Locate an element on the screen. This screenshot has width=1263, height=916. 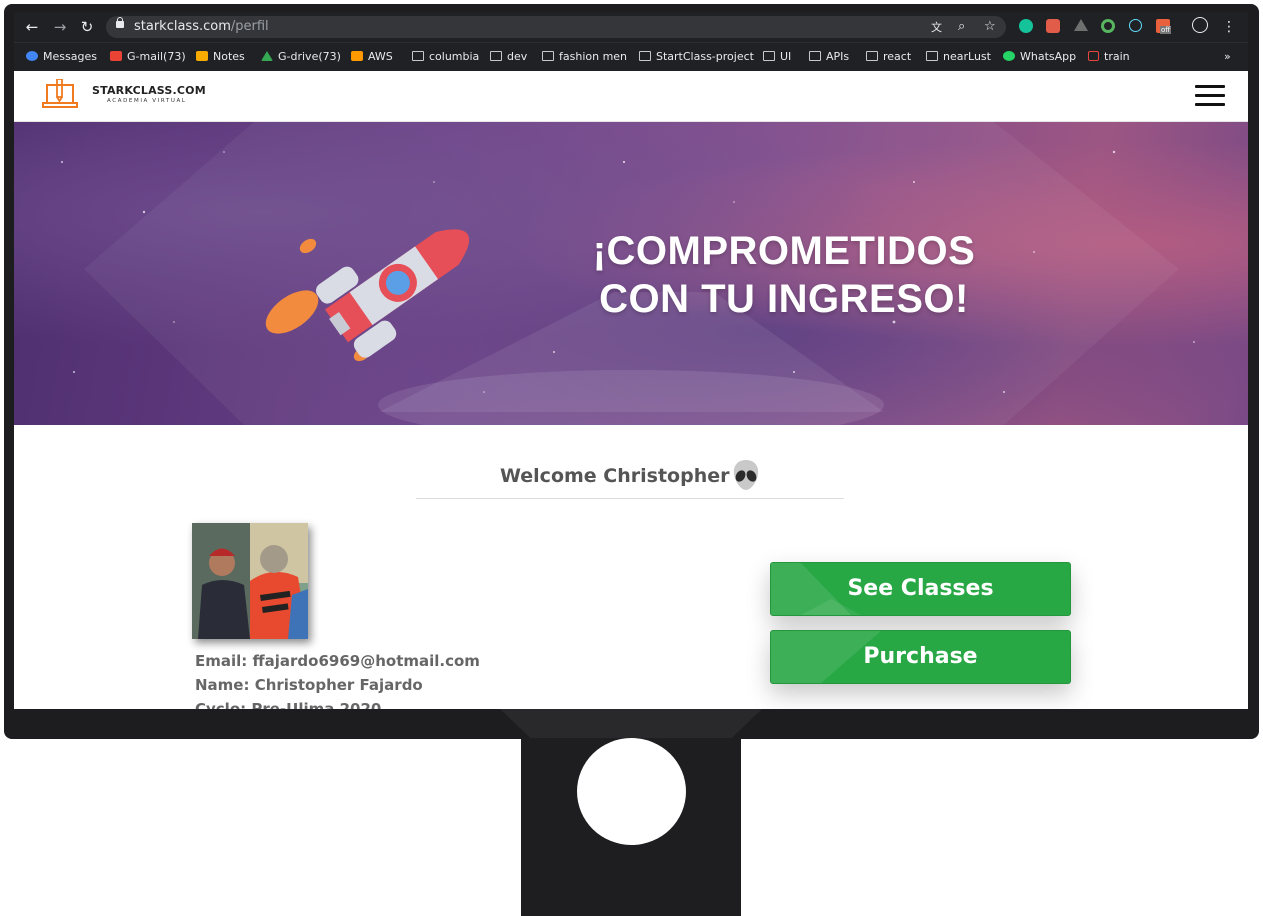
address-bar: starkclass.com/perfil 文 ⌕ ☆ is located at coordinates (556, 27).